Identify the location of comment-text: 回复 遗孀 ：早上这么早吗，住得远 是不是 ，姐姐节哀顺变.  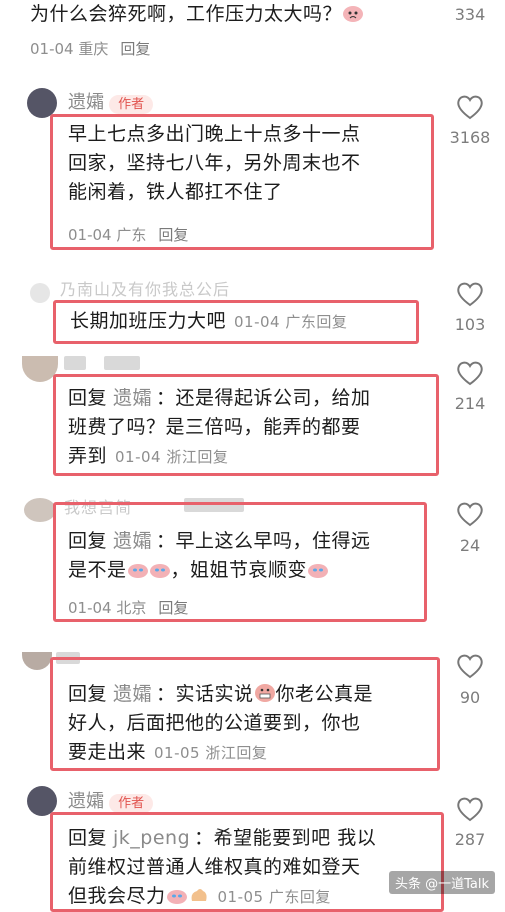
(219, 555).